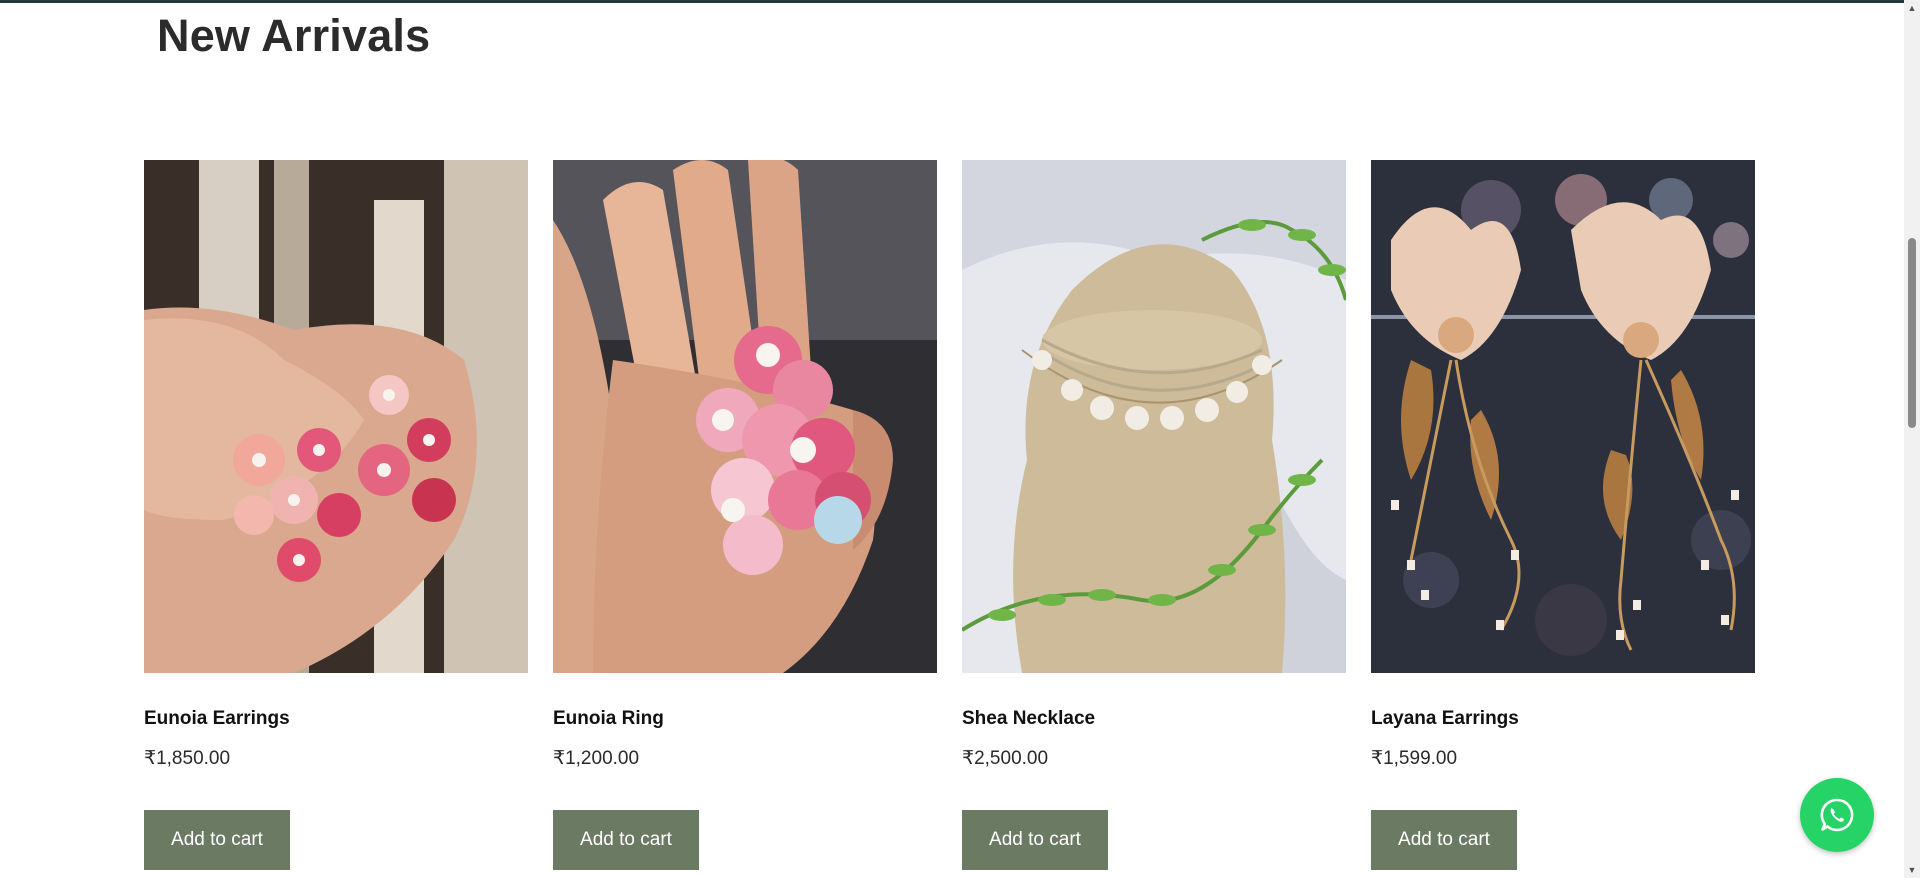 The height and width of the screenshot is (878, 1920). Describe the element at coordinates (1912, 439) in the screenshot. I see `vertical-scrollbar: ▲ ▼` at that location.